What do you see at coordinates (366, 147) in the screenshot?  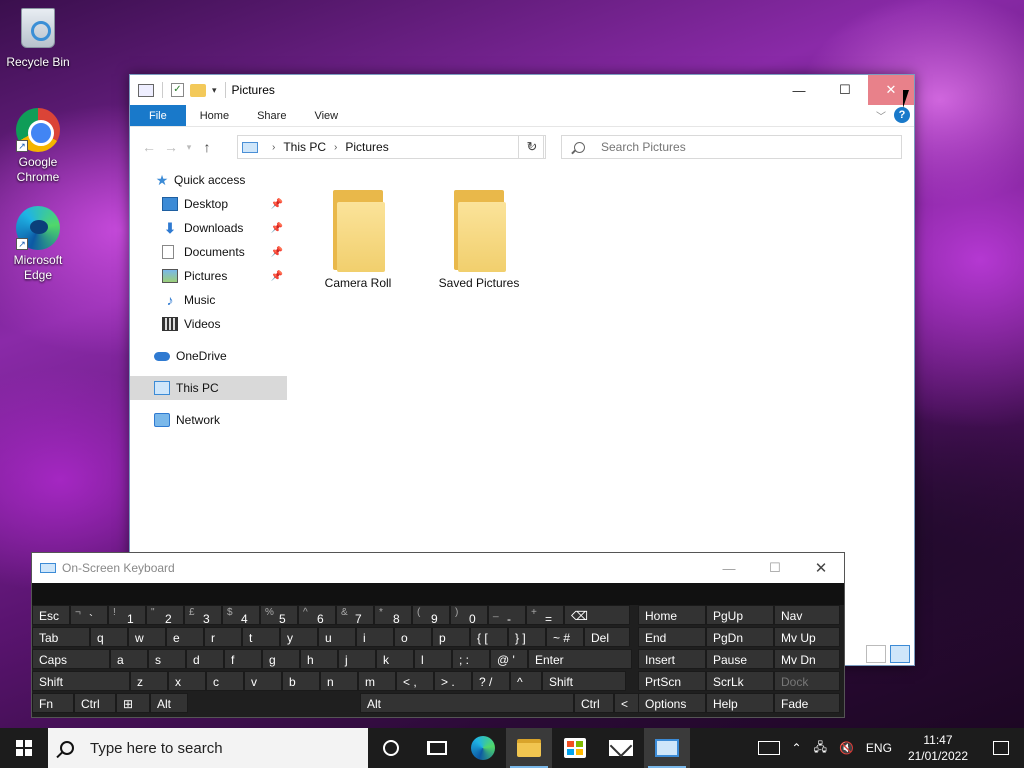 I see `breadcrumb-pictures: Pictures` at bounding box center [366, 147].